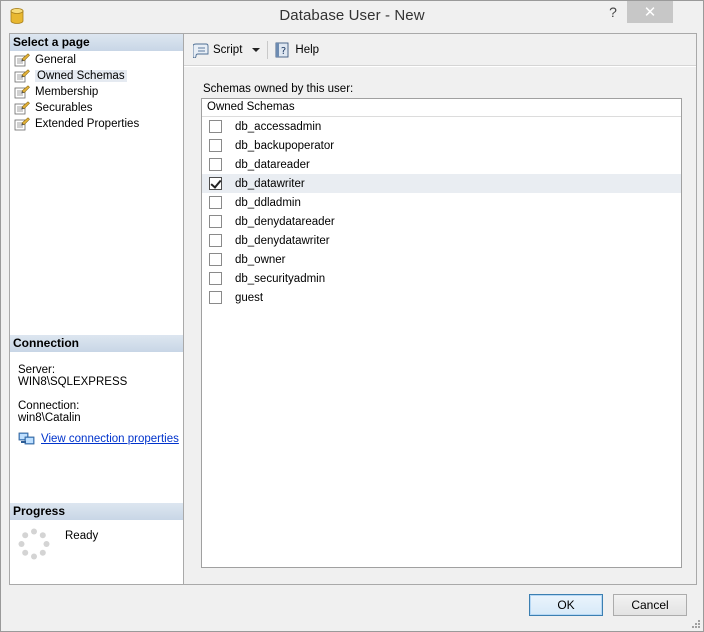  What do you see at coordinates (441, 202) in the screenshot?
I see `table-row: db_ddladmin` at bounding box center [441, 202].